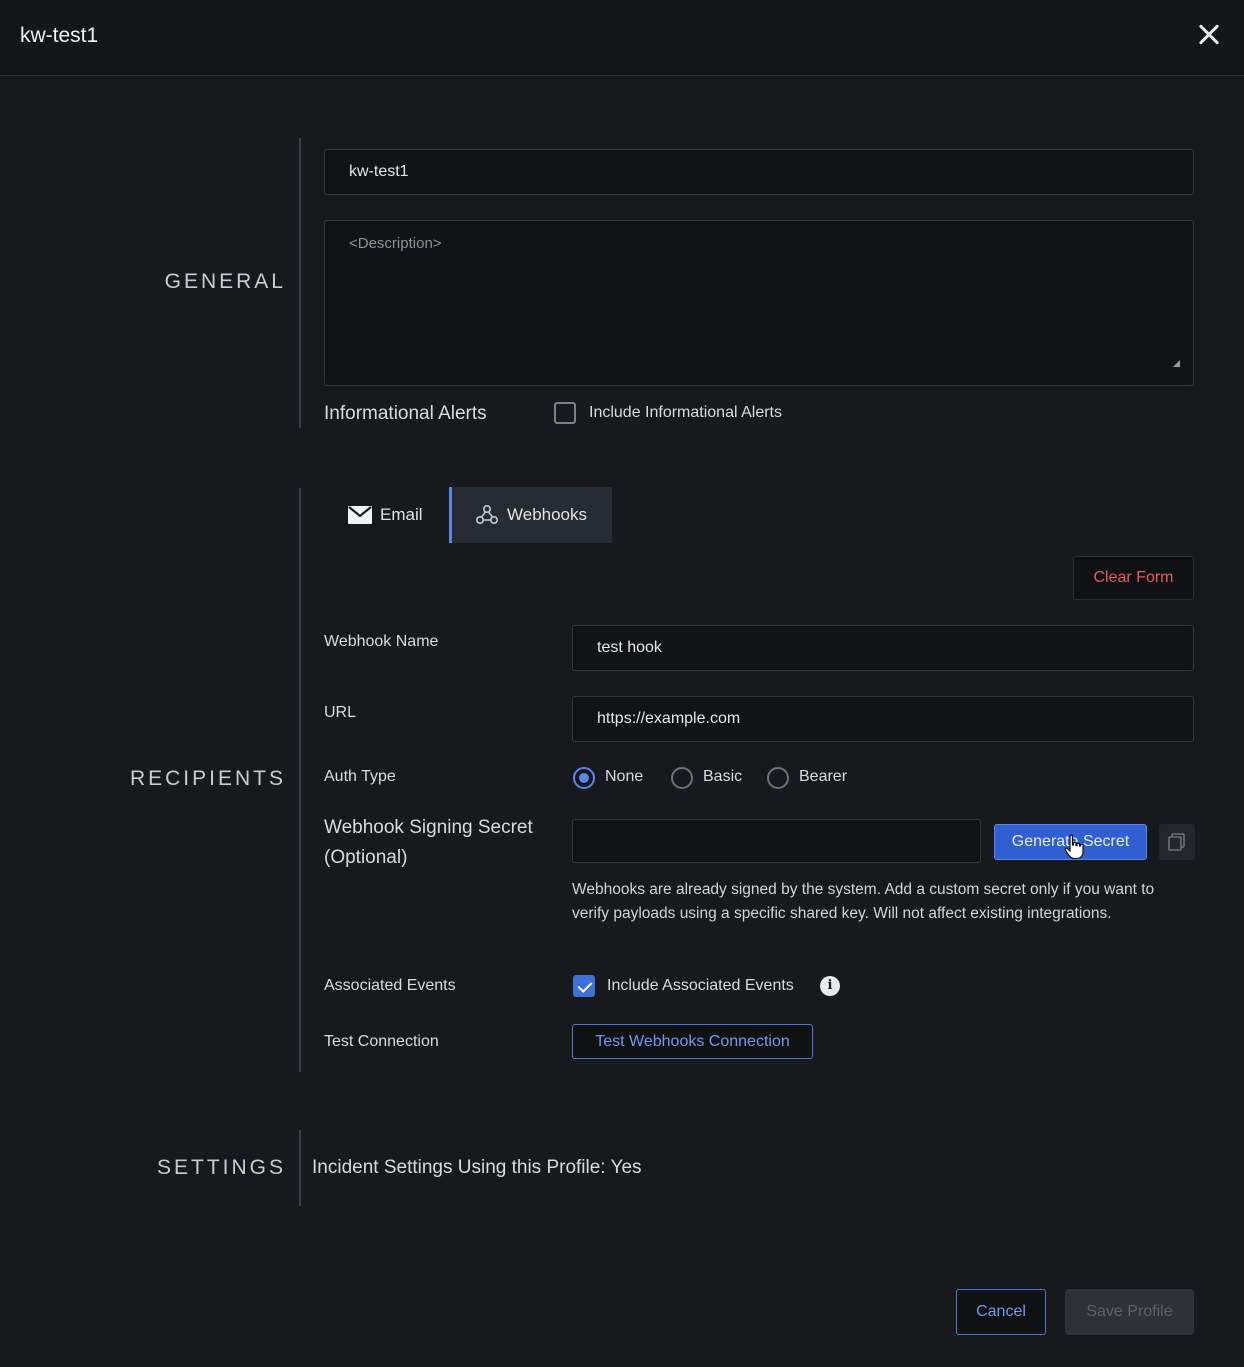 Image resolution: width=1244 pixels, height=1367 pixels. What do you see at coordinates (883, 648) in the screenshot?
I see `webhook-name-input` at bounding box center [883, 648].